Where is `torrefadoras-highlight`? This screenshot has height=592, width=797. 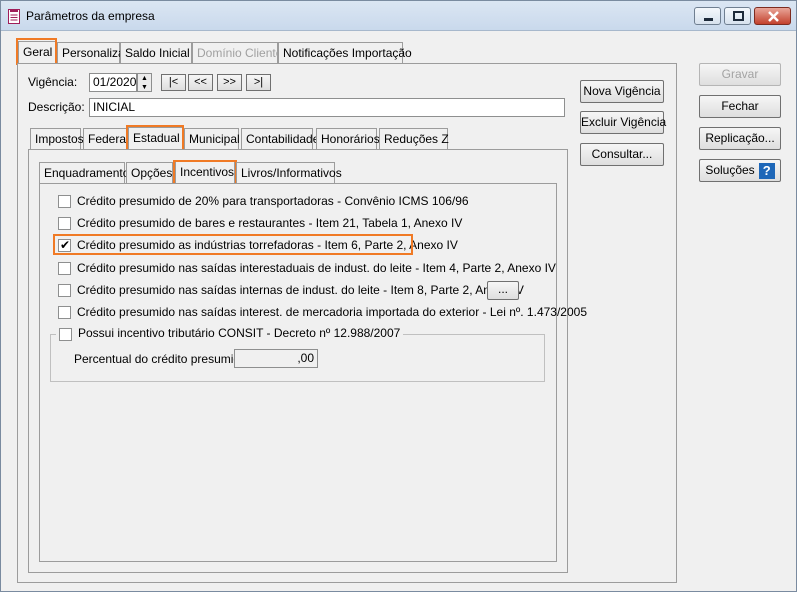
torrefadoras-highlight is located at coordinates (233, 244).